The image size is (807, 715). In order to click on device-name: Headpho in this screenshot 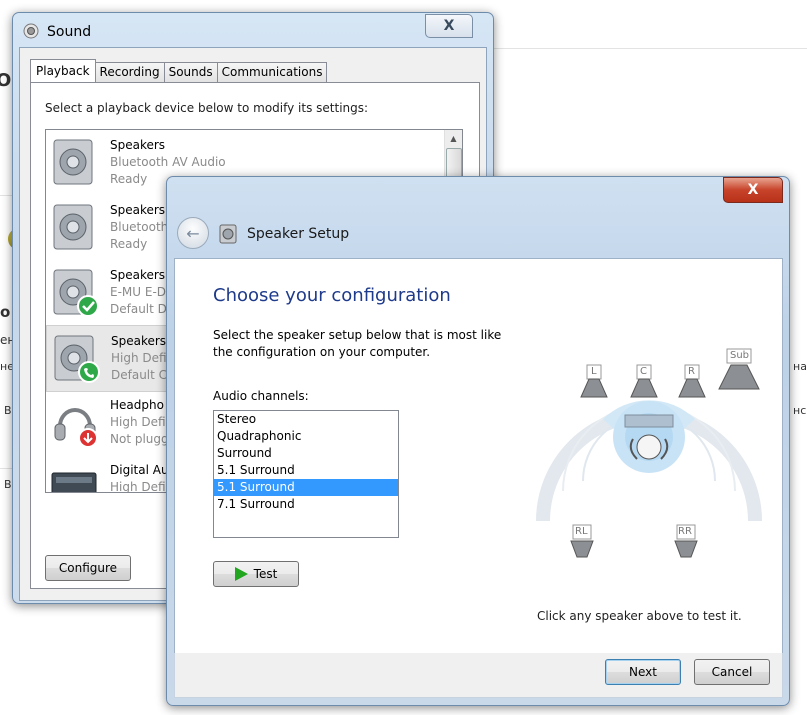, I will do `click(137, 405)`.